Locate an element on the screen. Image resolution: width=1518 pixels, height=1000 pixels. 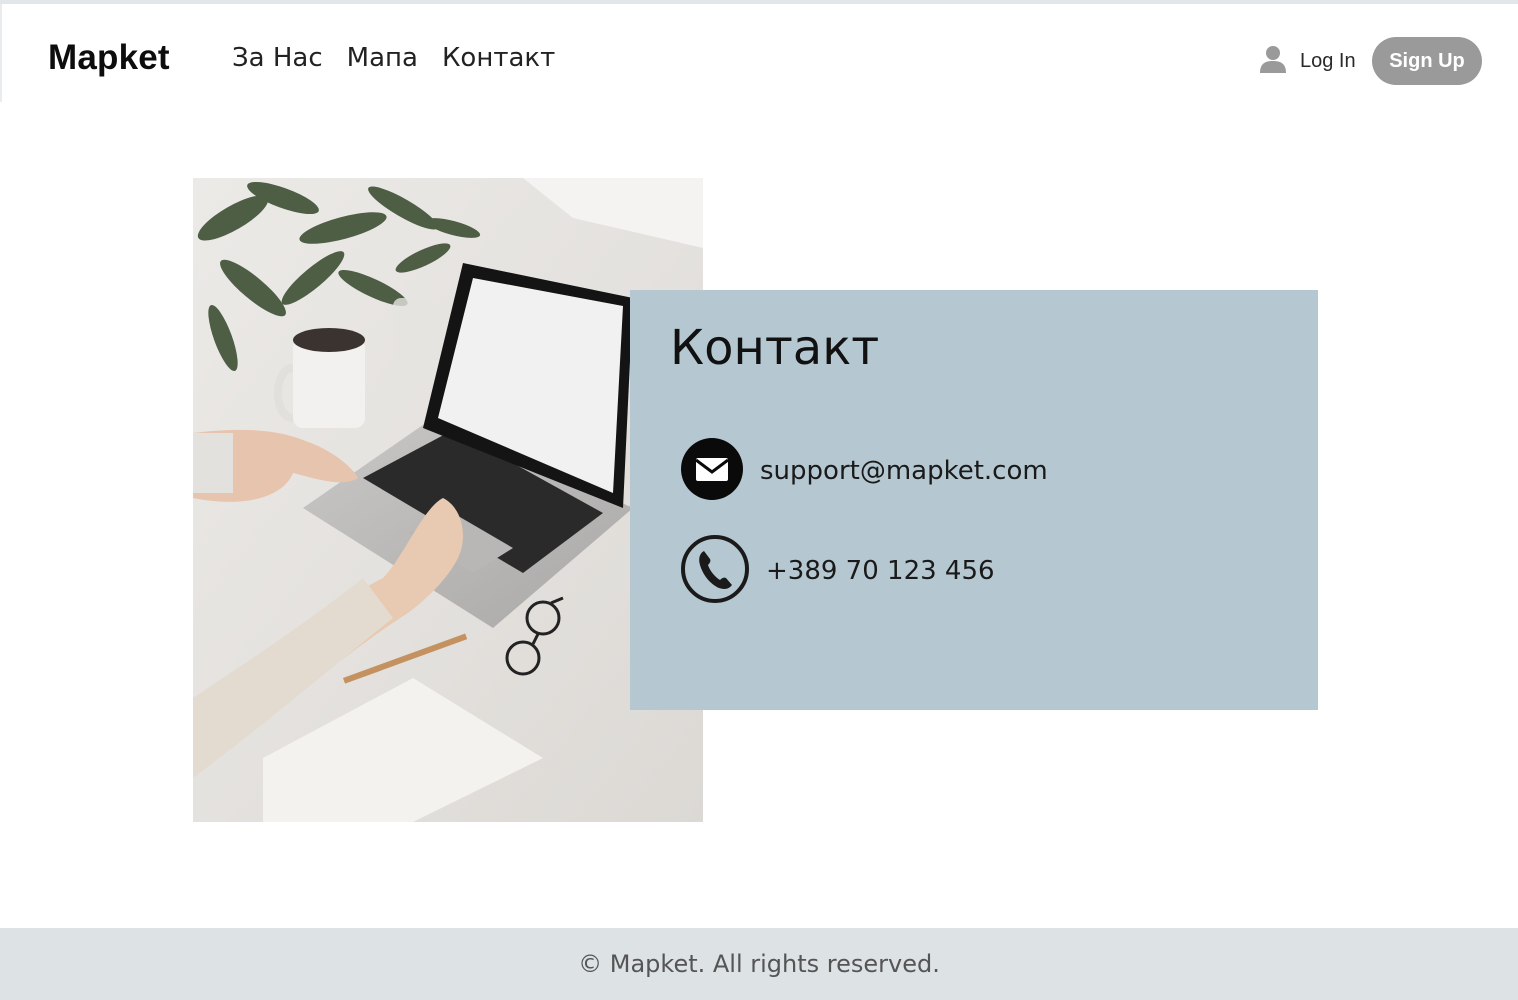
site-footer: © Mapket. All rights reserved. is located at coordinates (759, 964).